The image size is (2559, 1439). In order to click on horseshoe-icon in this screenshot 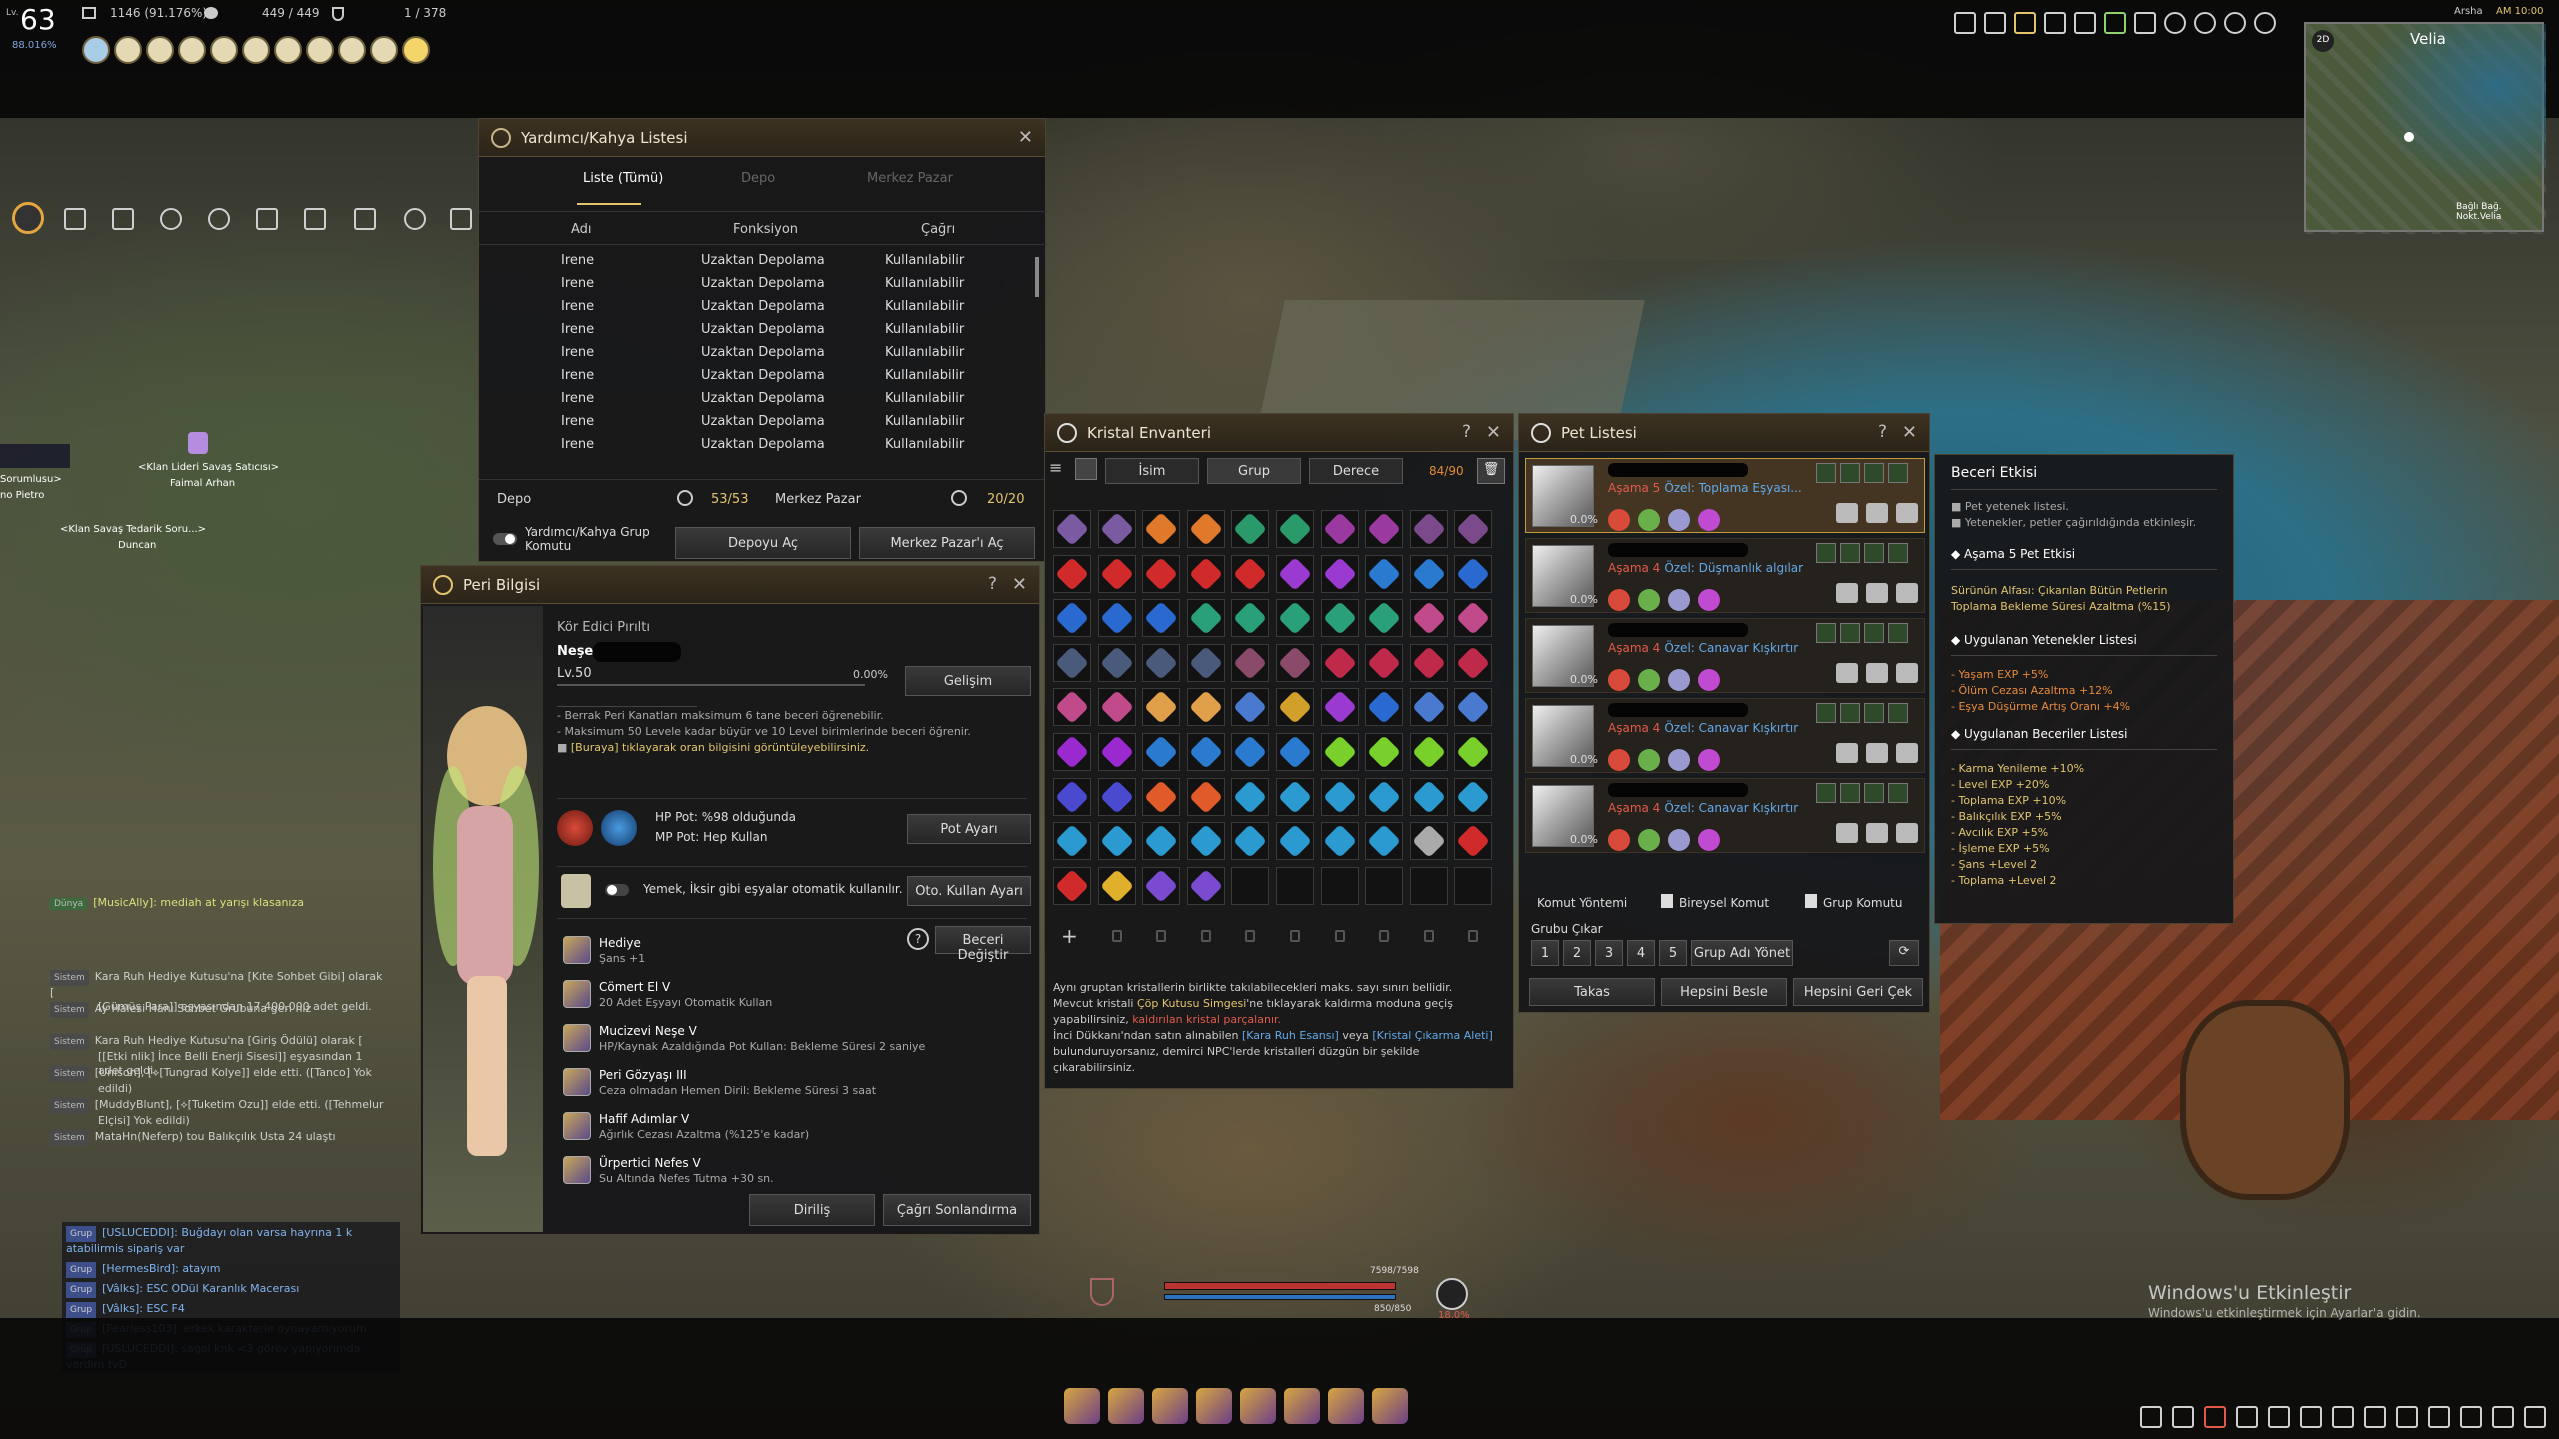, I will do `click(219, 219)`.